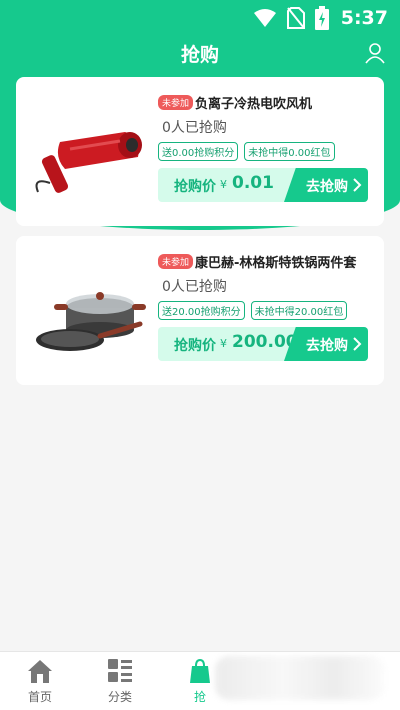  I want to click on points-tag: 送20.00抢购积分, so click(201, 310).